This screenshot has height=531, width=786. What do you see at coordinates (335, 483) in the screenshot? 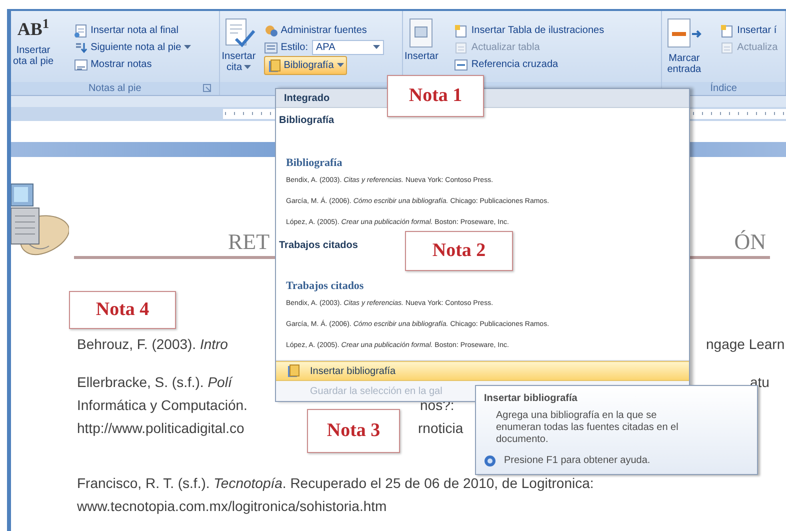
I see `reference-text: Francisco, R. T. (s.f.). Tecnotopía. Recuperado el 25 de 06 de 2010, de Logitronica:` at bounding box center [335, 483].